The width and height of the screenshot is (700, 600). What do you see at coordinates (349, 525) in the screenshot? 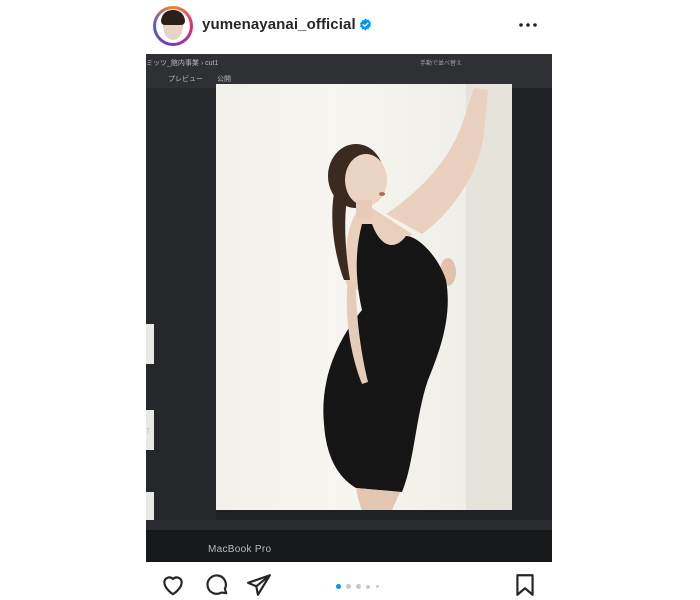
I see `screen-bottom-bar` at bounding box center [349, 525].